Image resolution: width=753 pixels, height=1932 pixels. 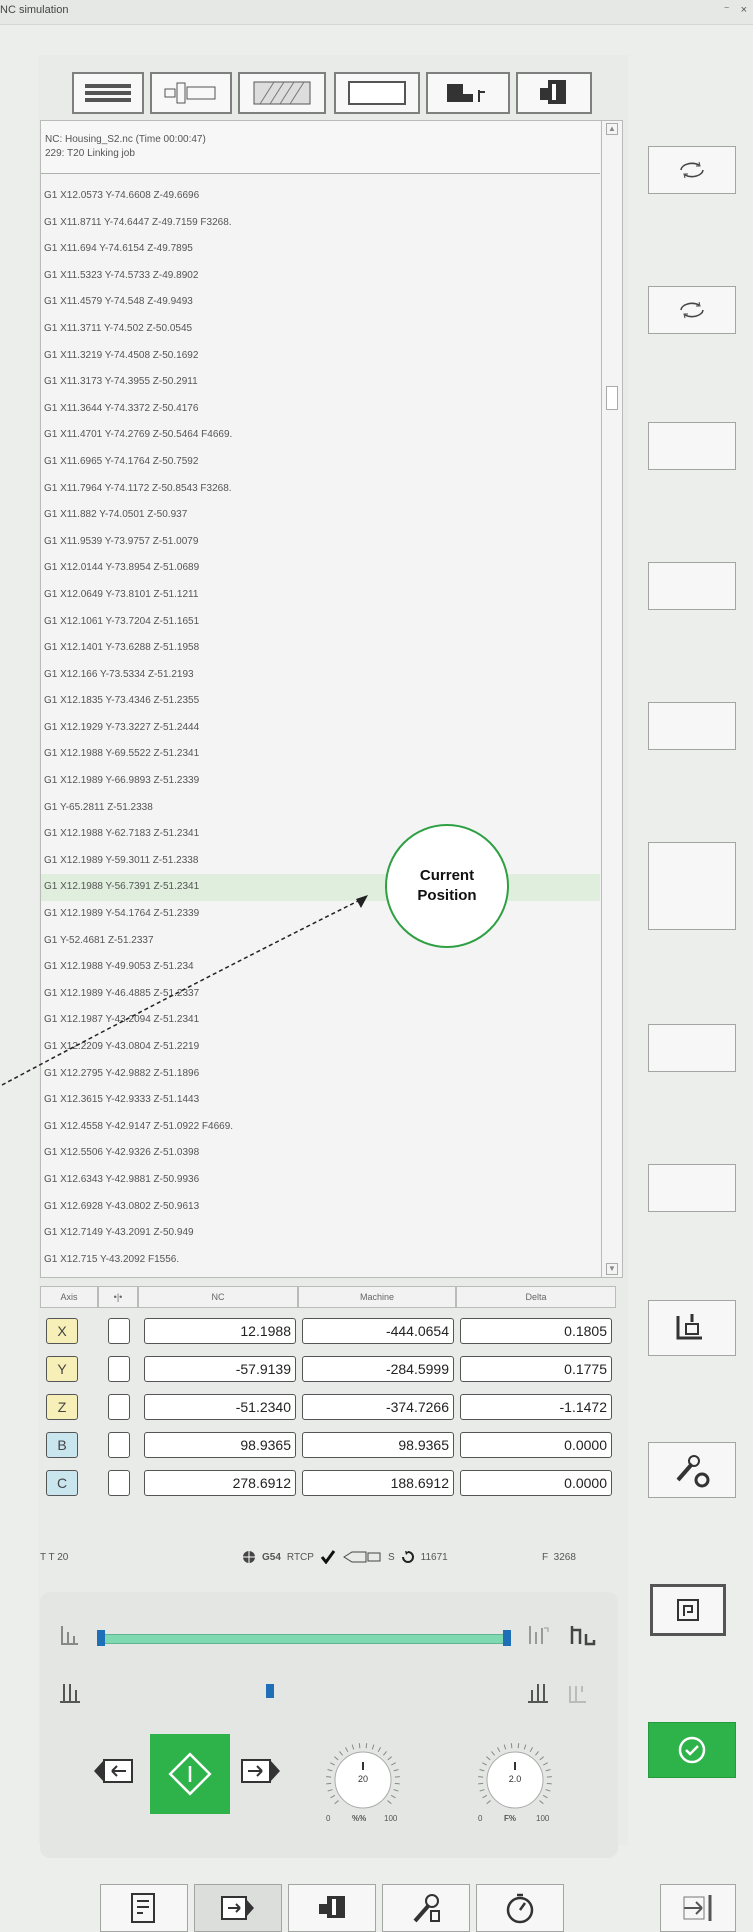 I want to click on code-line: G1 X12.7149 Y-43.2091 Z-50.949, so click(x=320, y=1233).